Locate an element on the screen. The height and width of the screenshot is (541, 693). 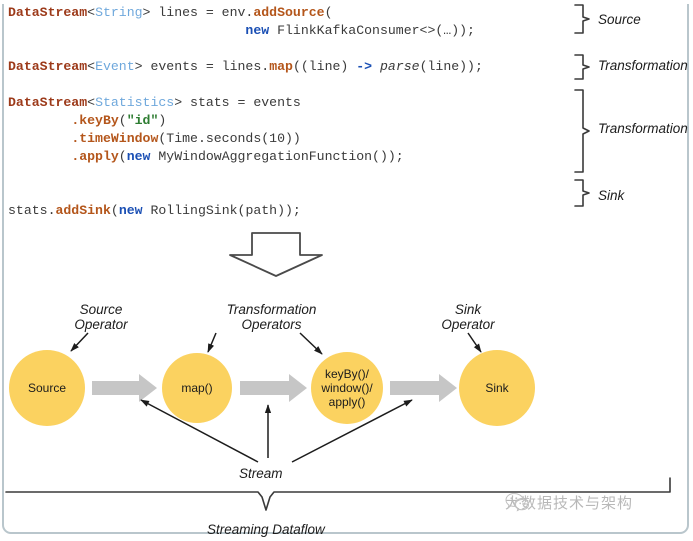
pointer-transformation-right is located at coordinates (311, 343).